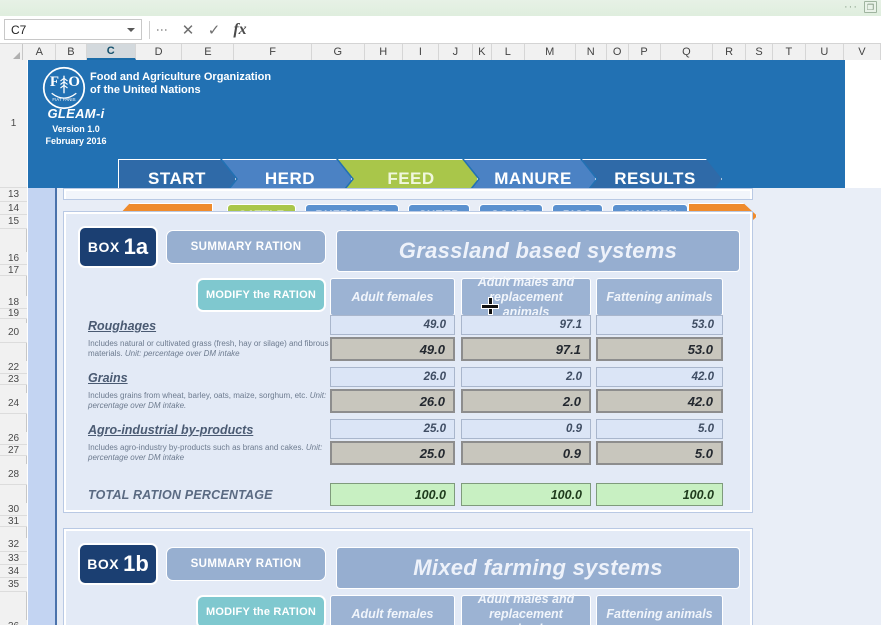 This screenshot has height=625, width=881. I want to click on column-header-Q: Q, so click(687, 52).